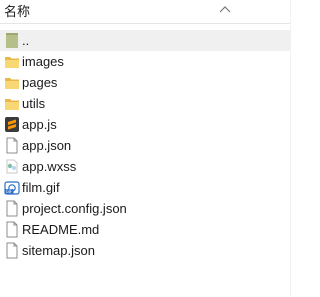 Image resolution: width=320 pixels, height=297 pixels. Describe the element at coordinates (145, 61) in the screenshot. I see `list-item-images: images` at that location.